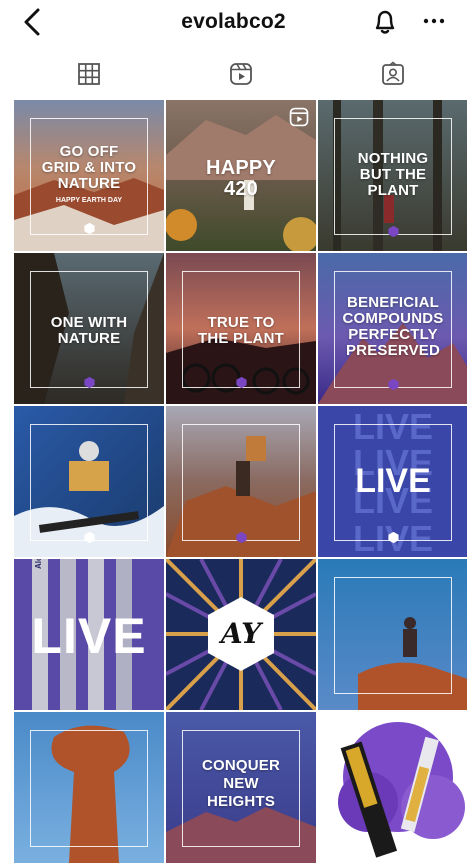  Describe the element at coordinates (38, 564) in the screenshot. I see `tube-label: Alchemy` at that location.